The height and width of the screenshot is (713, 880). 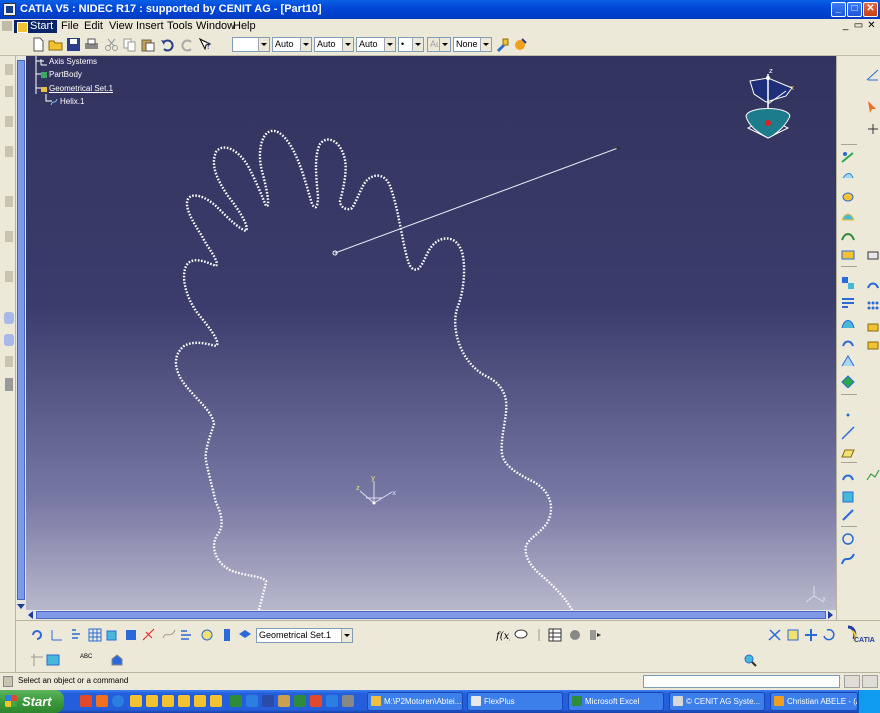 What do you see at coordinates (848, 539) in the screenshot?
I see `circle-icon` at bounding box center [848, 539].